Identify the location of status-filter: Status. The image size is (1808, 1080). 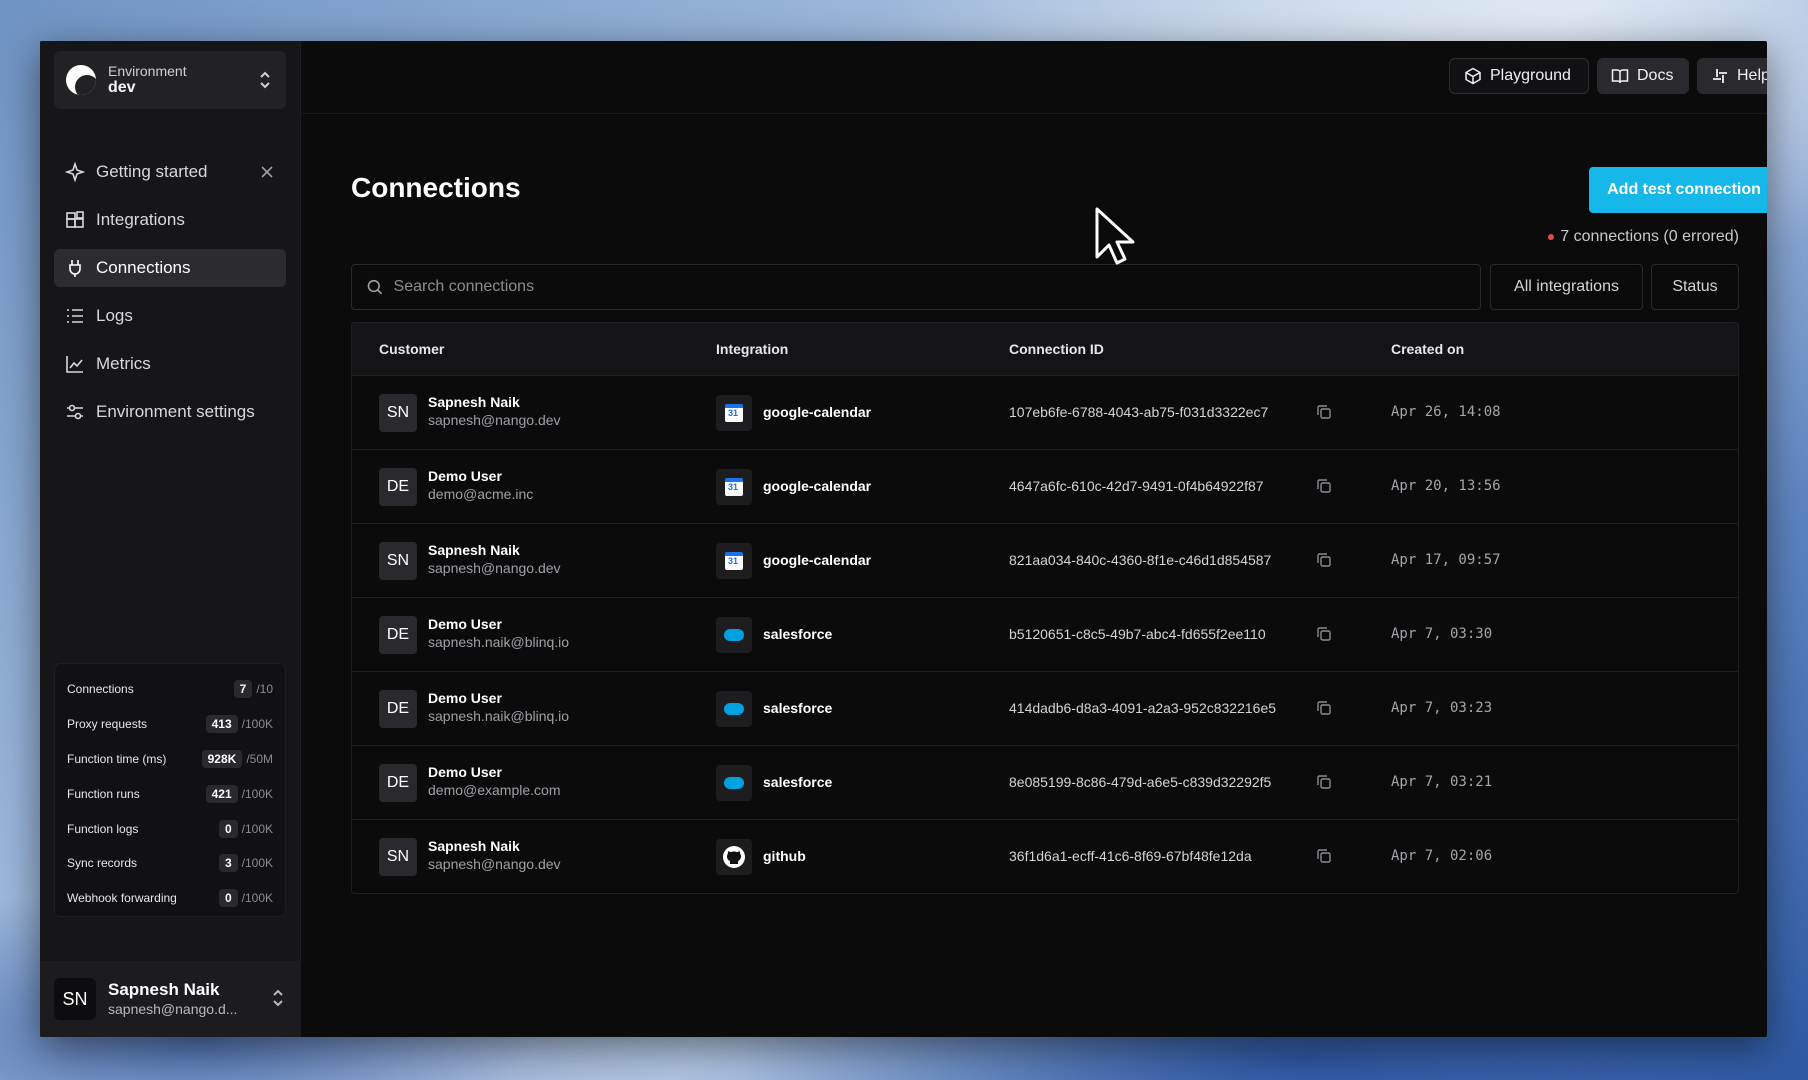
(1695, 287).